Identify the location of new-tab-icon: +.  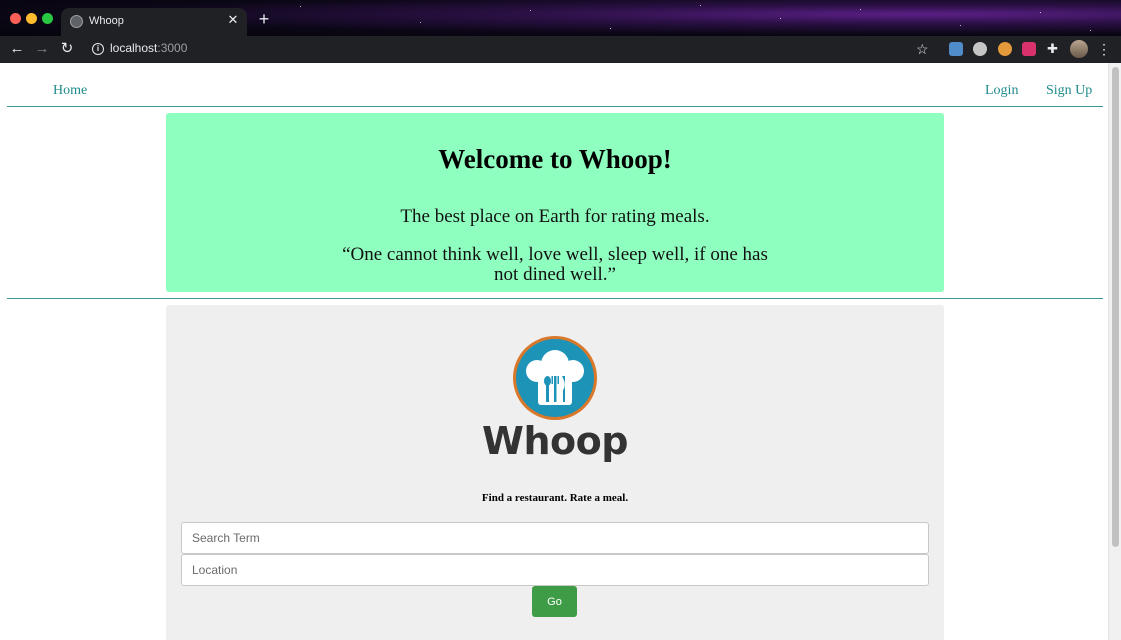
(264, 19).